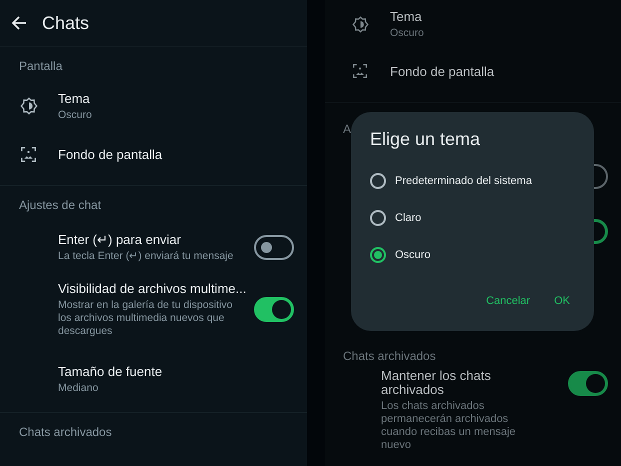 The width and height of the screenshot is (621, 466). I want to click on section-heading: Pantalla, so click(41, 66).